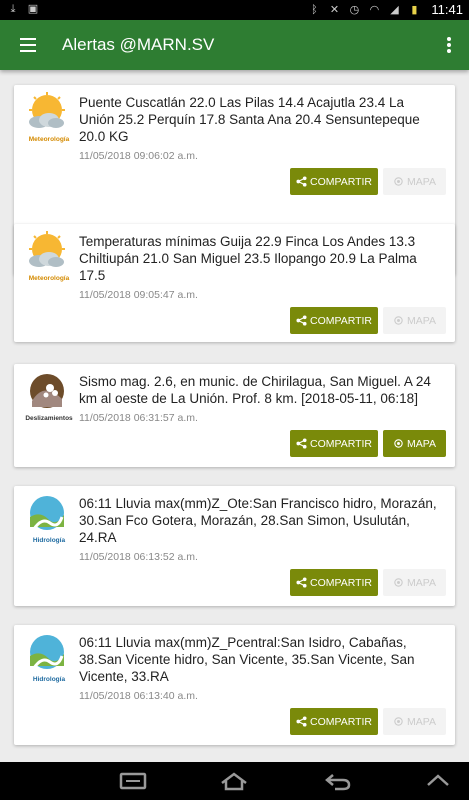  What do you see at coordinates (33, 9) in the screenshot?
I see `image-icon: ▣` at bounding box center [33, 9].